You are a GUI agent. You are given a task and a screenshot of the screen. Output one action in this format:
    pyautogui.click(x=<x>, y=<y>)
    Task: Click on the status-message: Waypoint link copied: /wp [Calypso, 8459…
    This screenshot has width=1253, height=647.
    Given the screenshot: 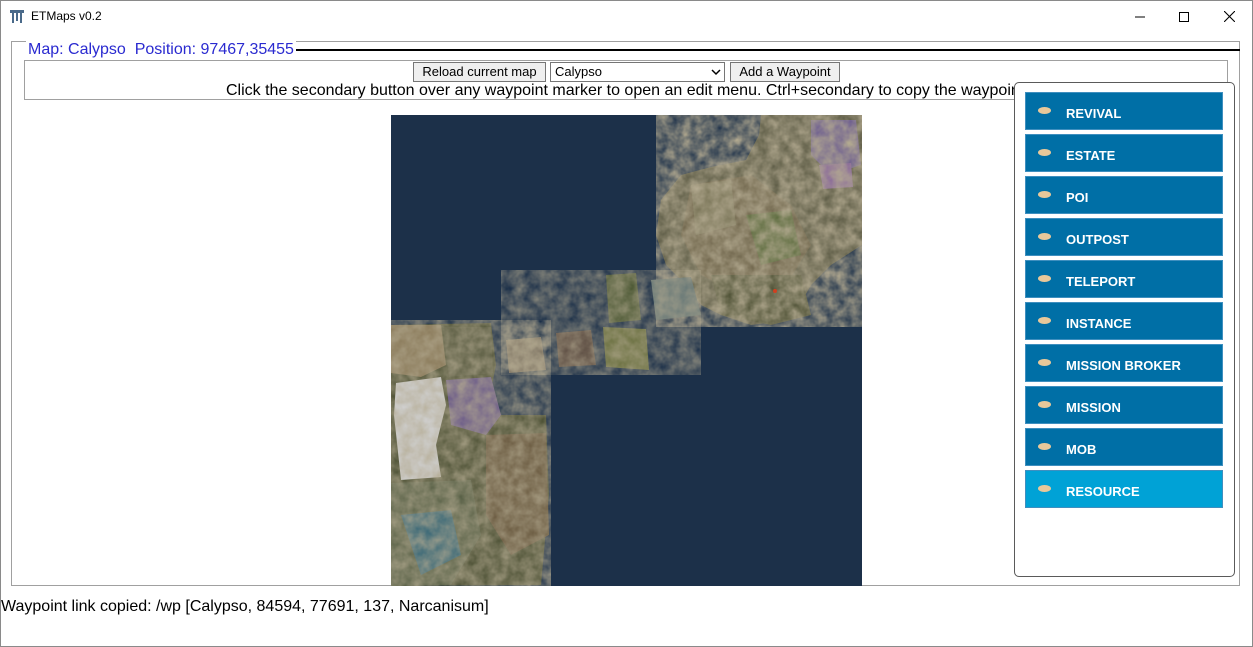 What is the action you would take?
    pyautogui.click(x=245, y=606)
    